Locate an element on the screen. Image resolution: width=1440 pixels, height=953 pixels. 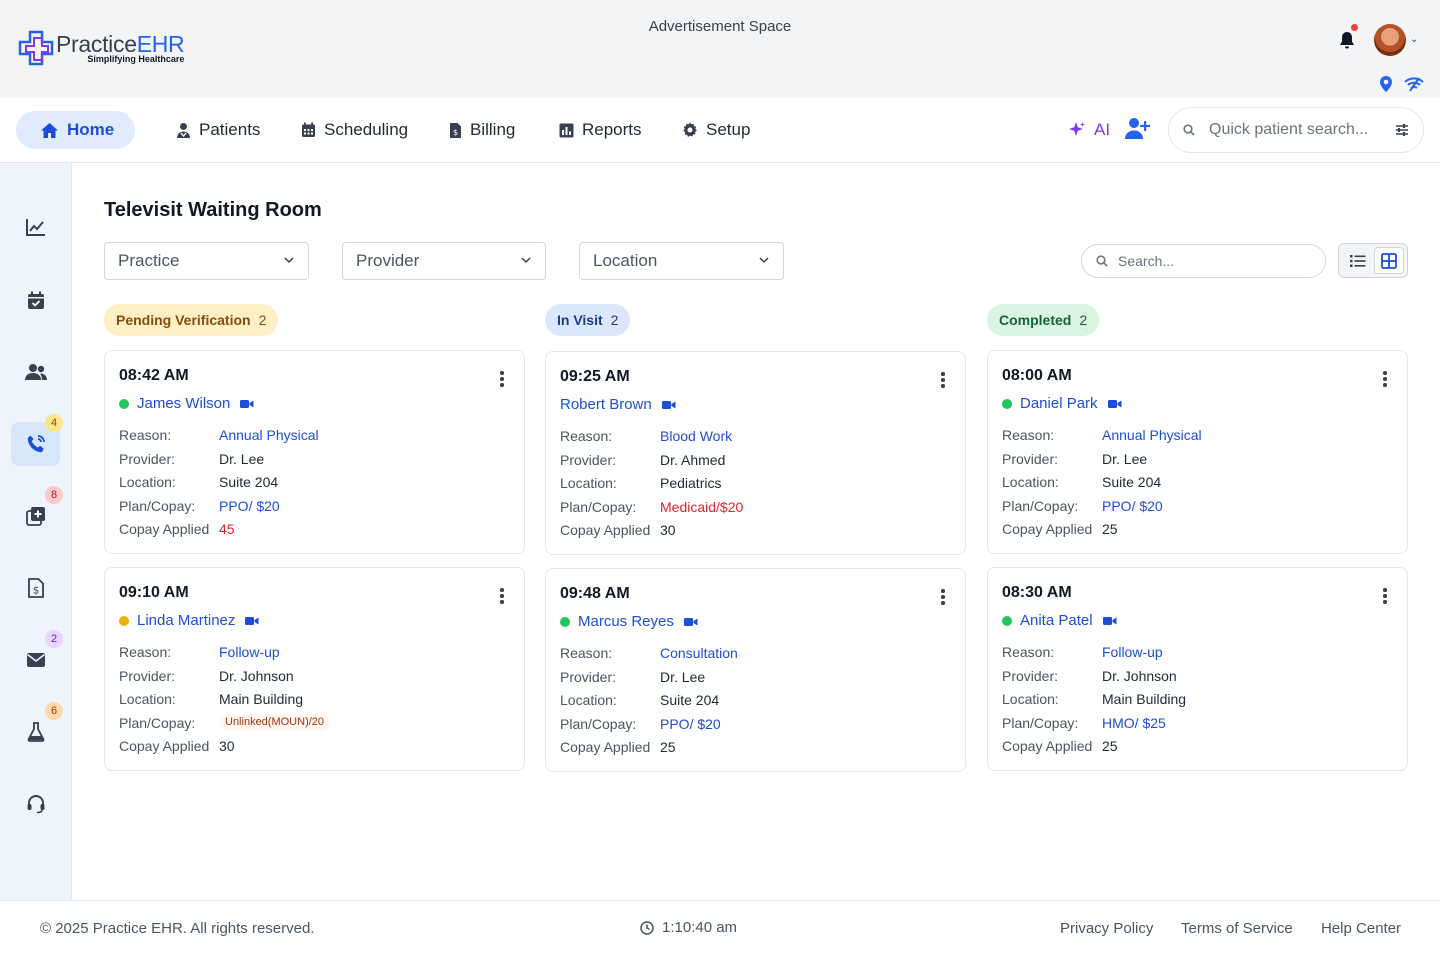
nav-scheduling: Scheduling is located at coordinates (354, 130).